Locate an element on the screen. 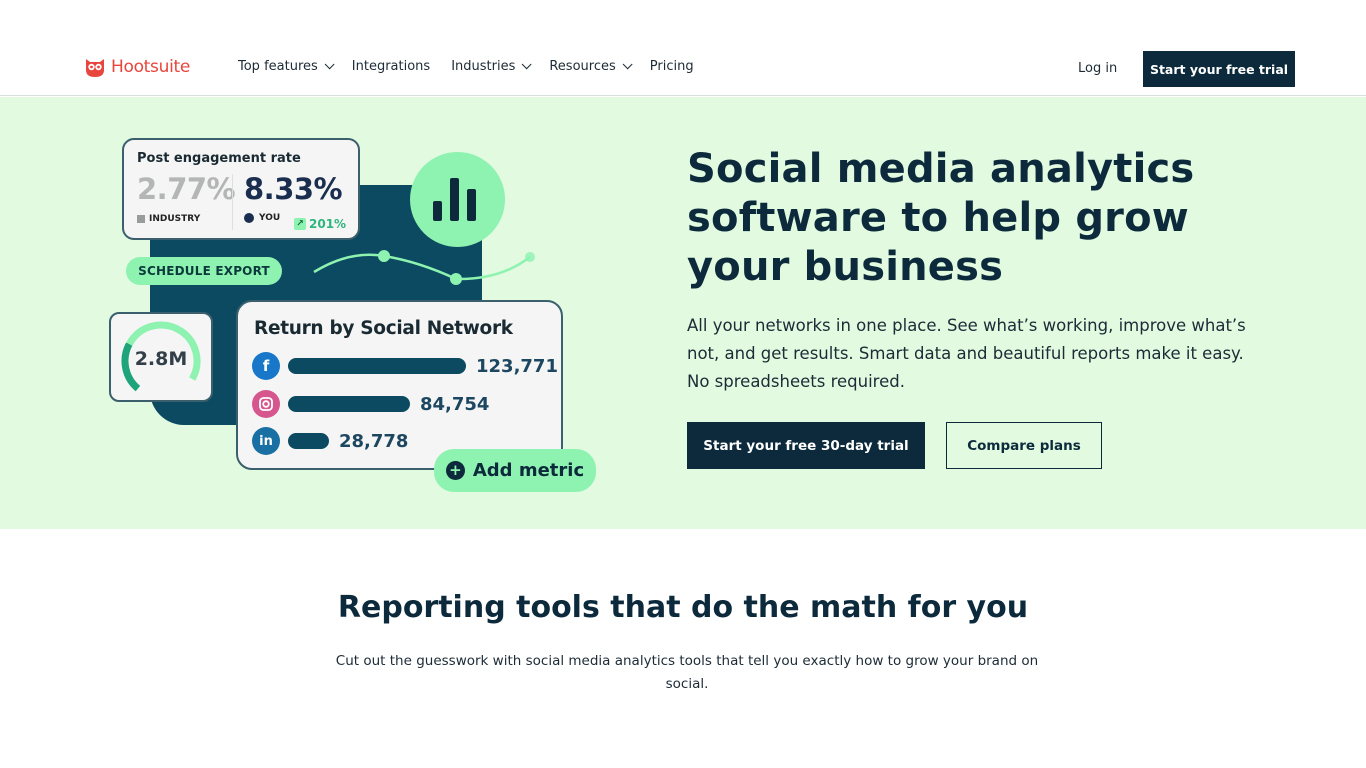 This screenshot has width=1366, height=768. start-30-day-trial-button: Start your free 30-day trial is located at coordinates (806, 445).